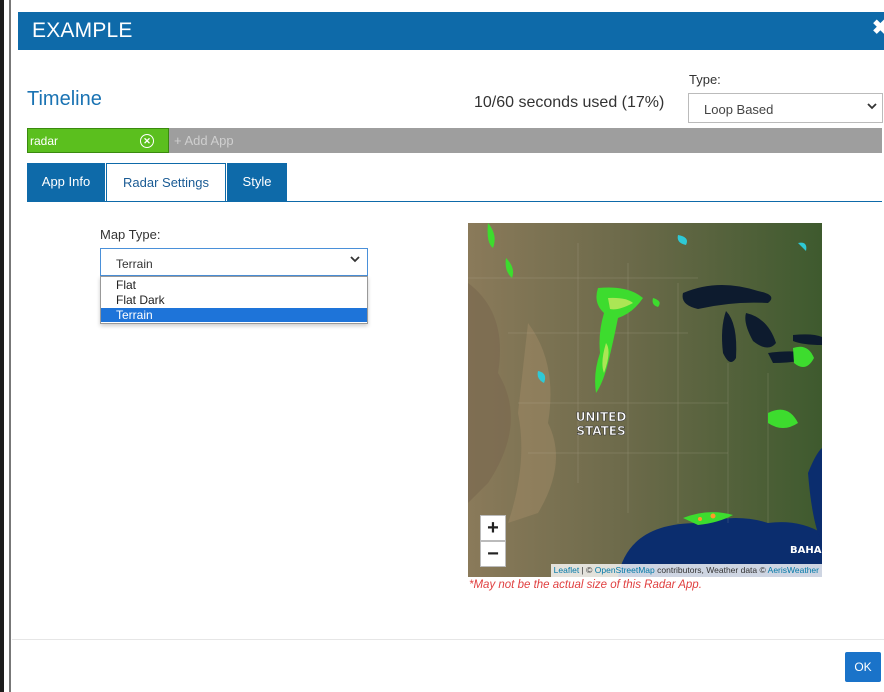 The image size is (884, 692). What do you see at coordinates (705, 79) in the screenshot?
I see `type-label: Type:` at bounding box center [705, 79].